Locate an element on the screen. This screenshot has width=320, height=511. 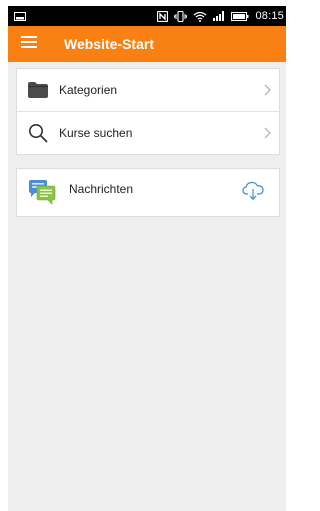
status-right-group: 08:15 is located at coordinates (220, 16).